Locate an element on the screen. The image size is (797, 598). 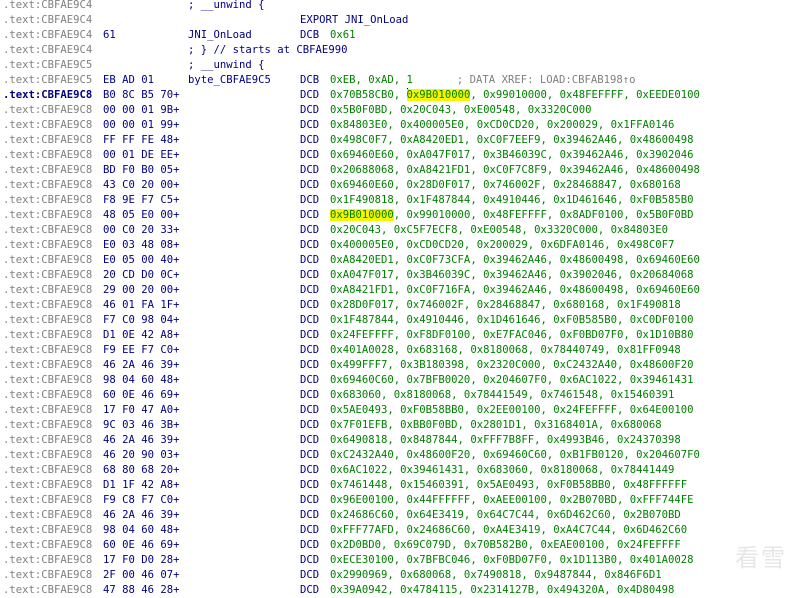
opcode-bytes: 43 C0 20 00+ is located at coordinates (141, 185).